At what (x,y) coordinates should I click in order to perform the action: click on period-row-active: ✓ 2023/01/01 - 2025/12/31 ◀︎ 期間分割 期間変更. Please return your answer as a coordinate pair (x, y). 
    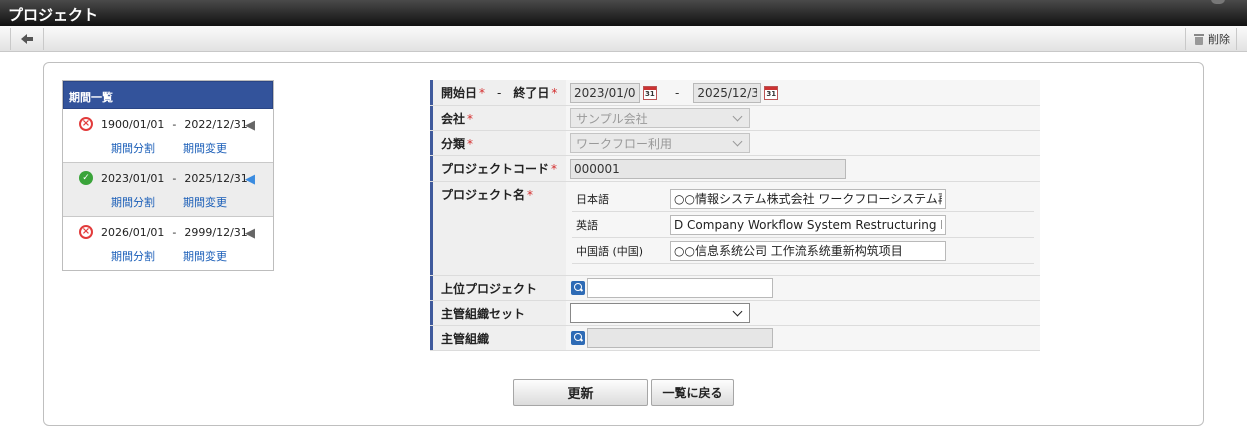
    Looking at the image, I should click on (168, 190).